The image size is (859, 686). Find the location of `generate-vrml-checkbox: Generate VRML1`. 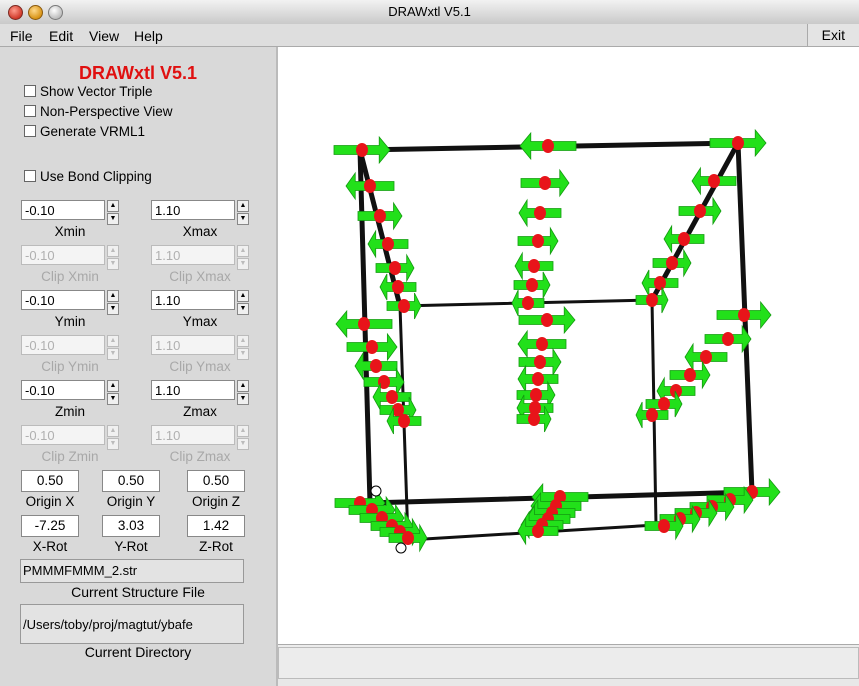

generate-vrml-checkbox: Generate VRML1 is located at coordinates (84, 131).